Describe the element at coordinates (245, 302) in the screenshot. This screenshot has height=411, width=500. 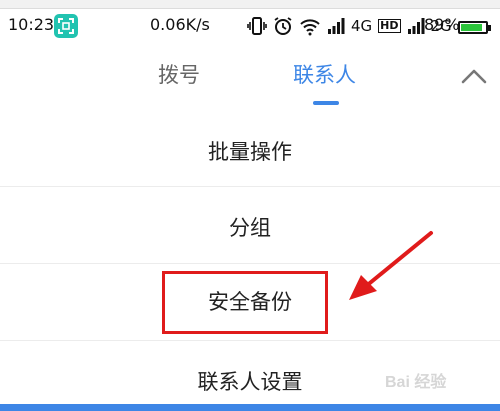
I see `highlight-box` at that location.